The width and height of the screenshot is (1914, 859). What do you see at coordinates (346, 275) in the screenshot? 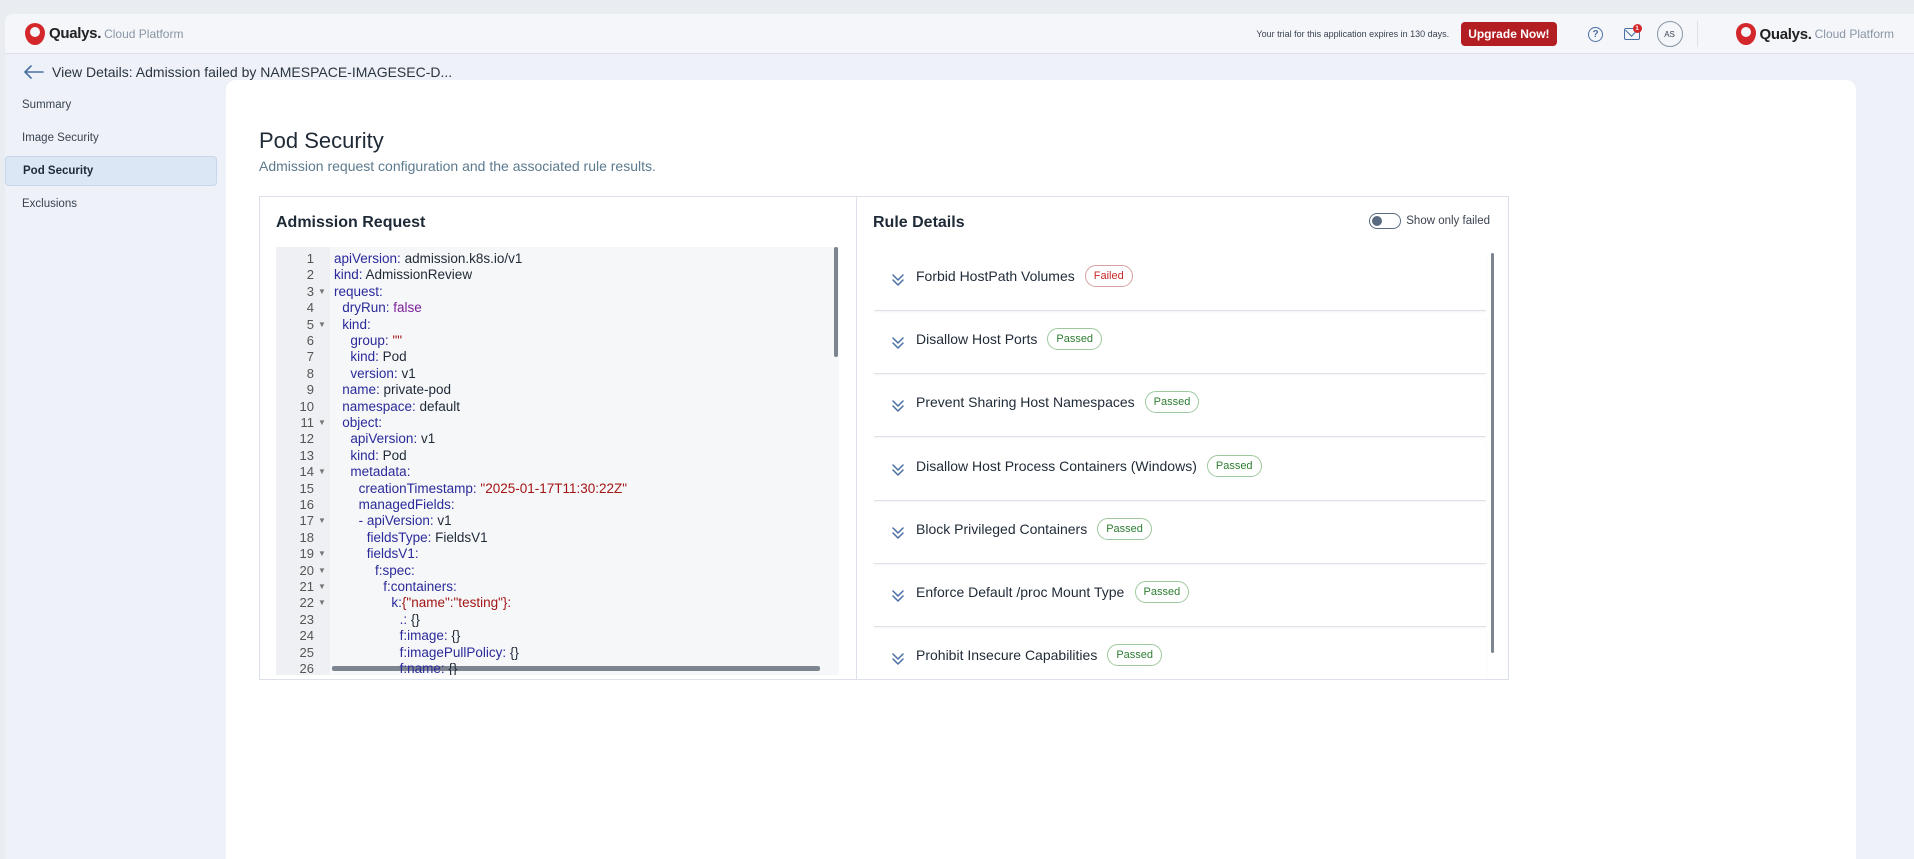
I see `yaml-key: kind` at bounding box center [346, 275].